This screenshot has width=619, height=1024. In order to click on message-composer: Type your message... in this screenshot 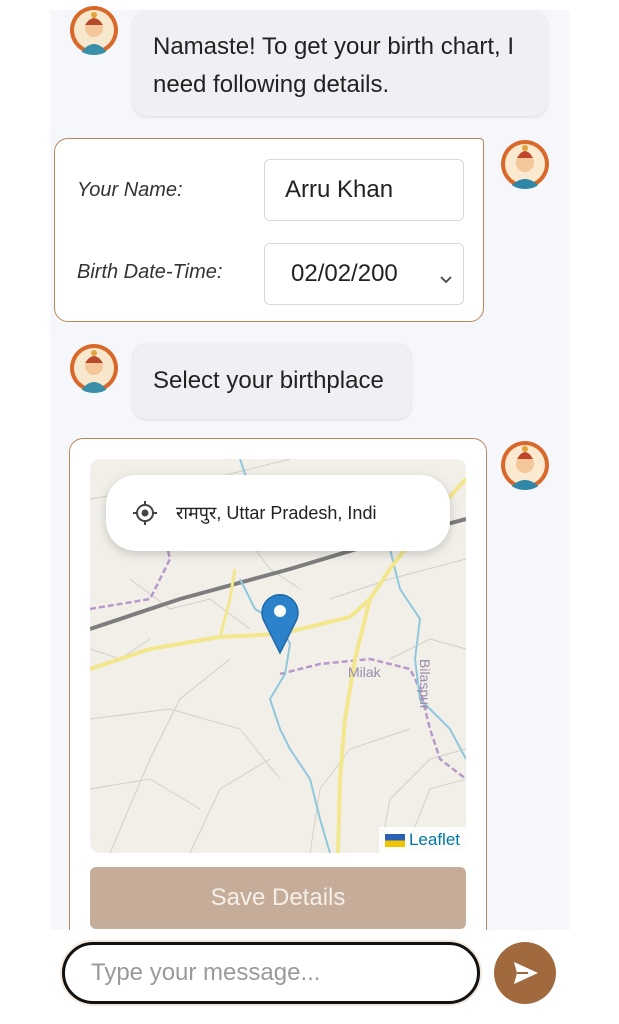, I will do `click(309, 977)`.